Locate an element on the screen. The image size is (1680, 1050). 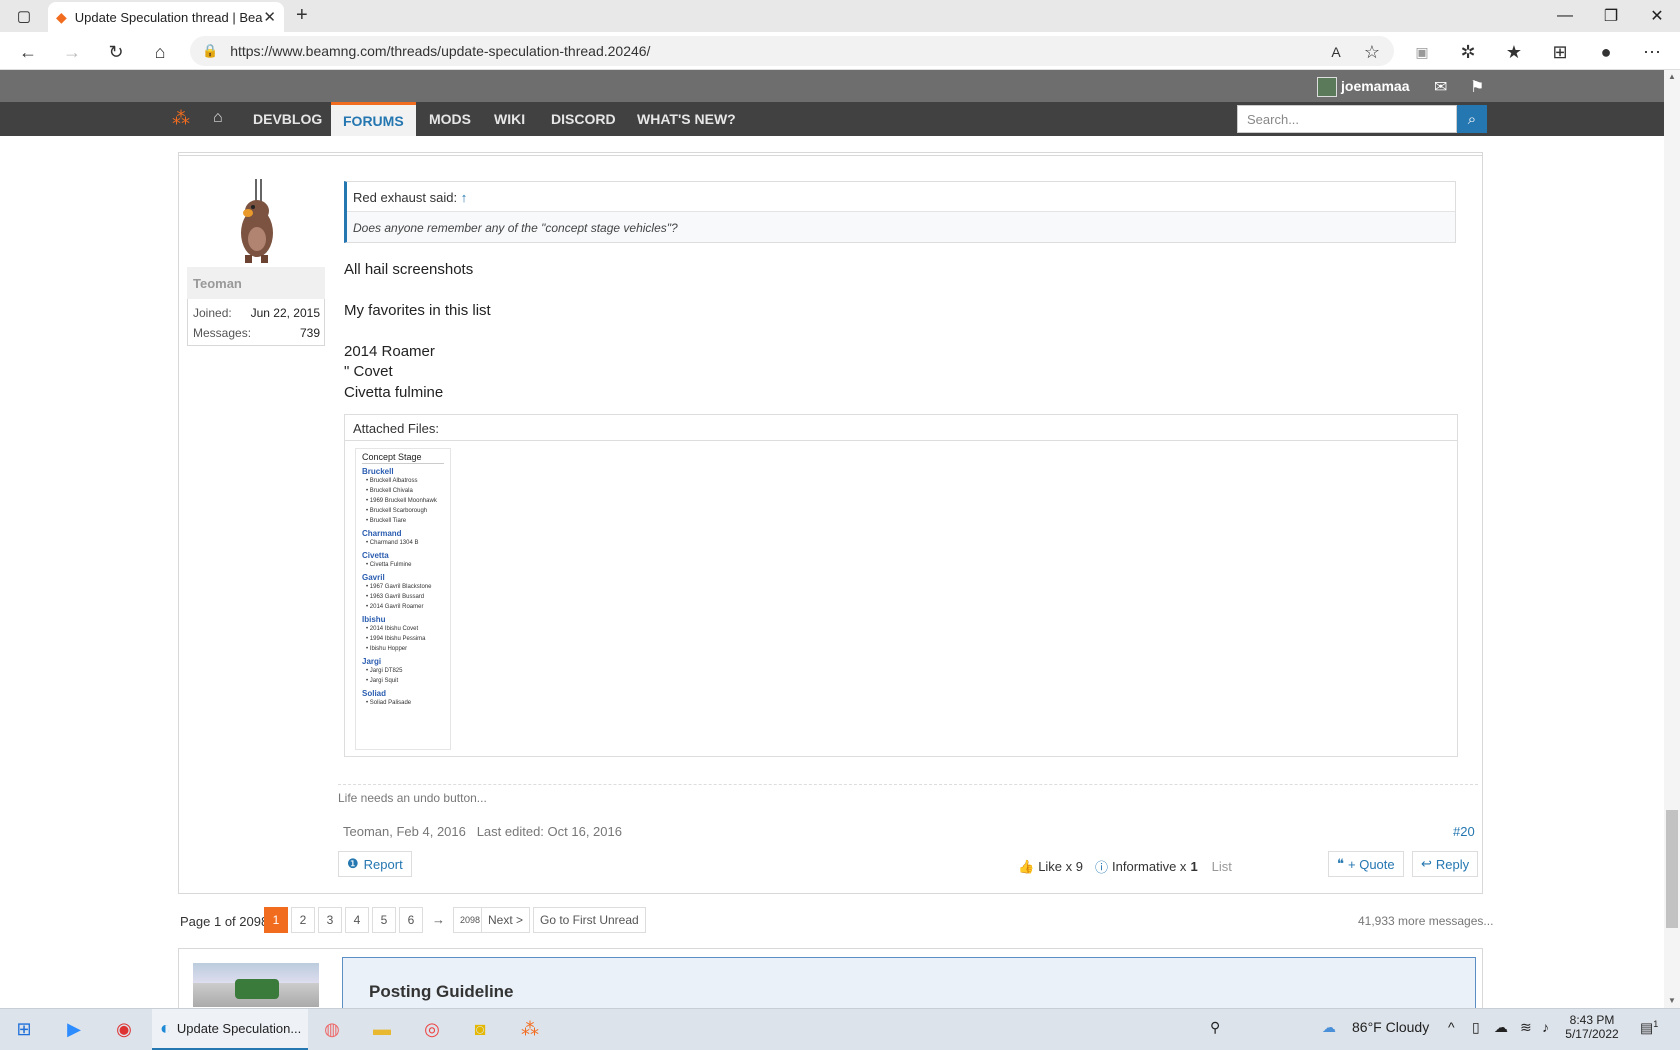
thumb-item: • Jargi DT825 is located at coordinates (384, 671).